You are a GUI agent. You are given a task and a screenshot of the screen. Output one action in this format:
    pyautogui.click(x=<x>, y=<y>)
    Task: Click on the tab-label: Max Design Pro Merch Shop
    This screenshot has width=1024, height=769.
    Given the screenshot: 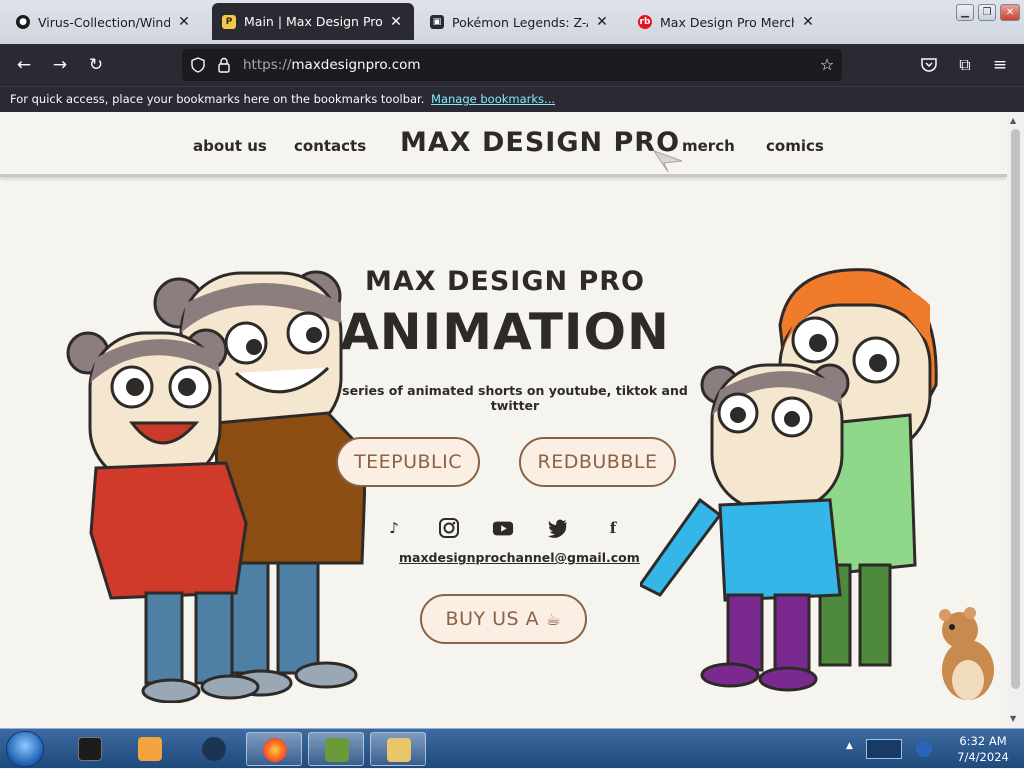 What is the action you would take?
    pyautogui.click(x=727, y=22)
    